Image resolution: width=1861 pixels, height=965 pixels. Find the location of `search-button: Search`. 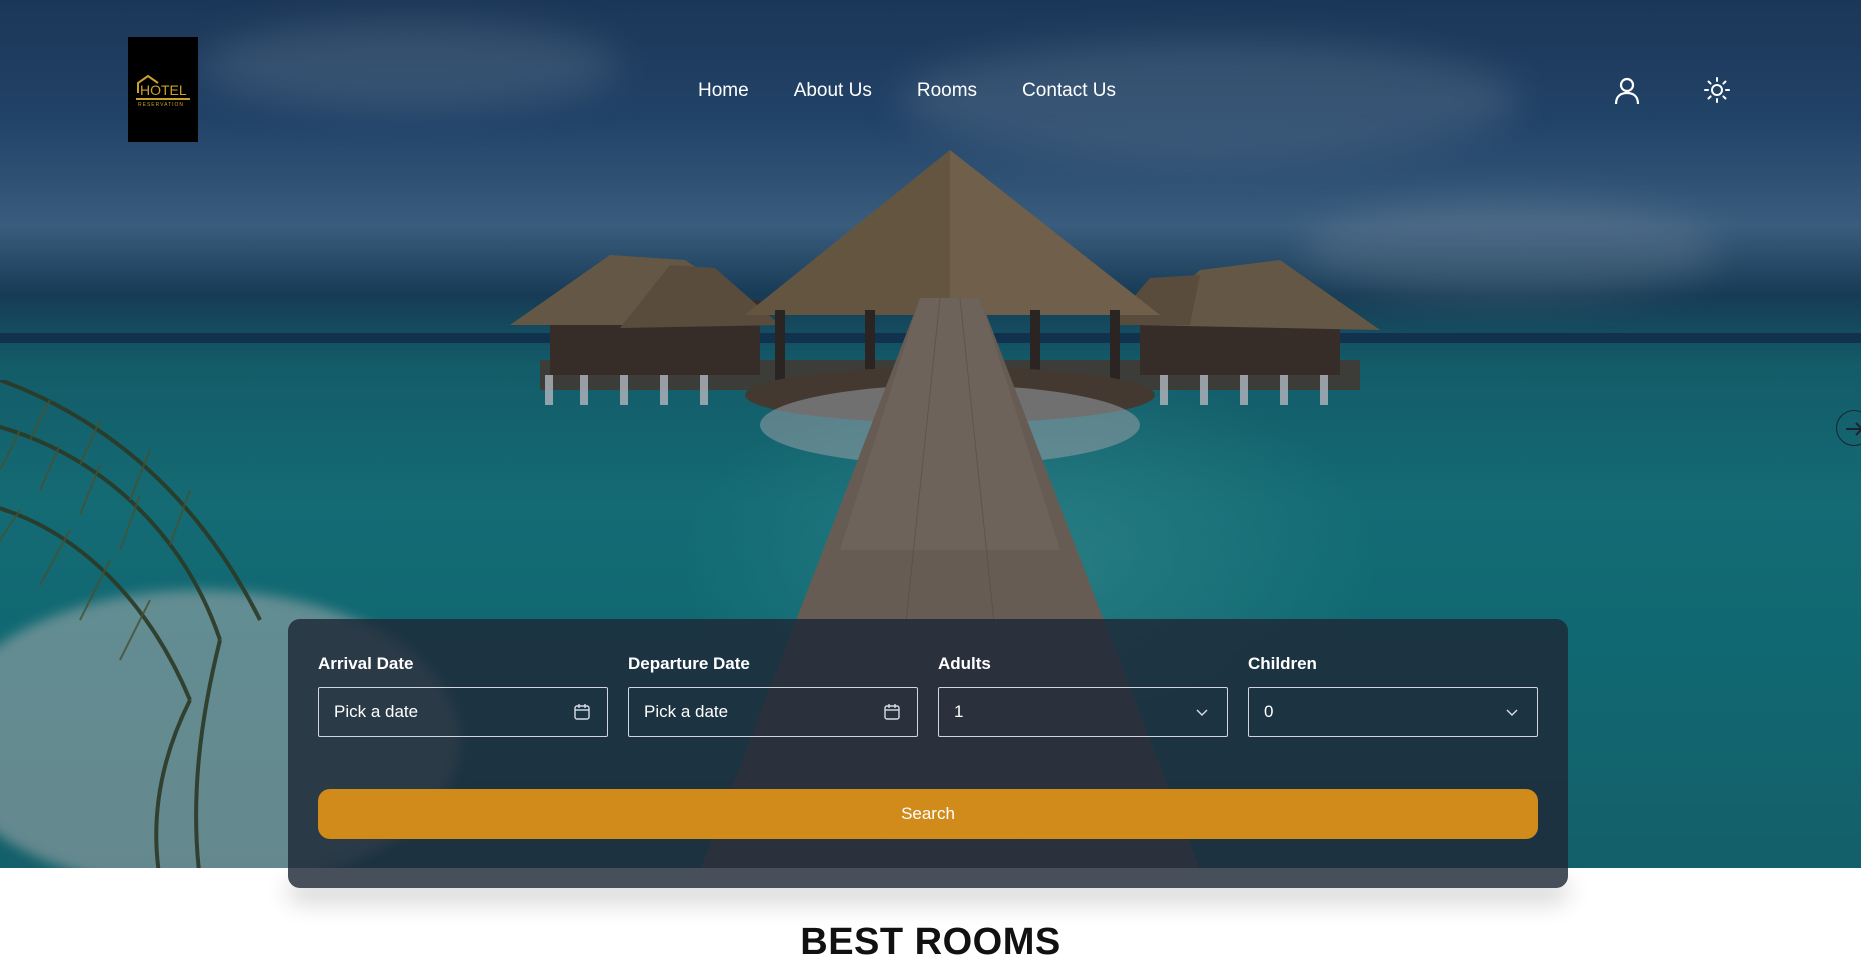

search-button: Search is located at coordinates (928, 814).